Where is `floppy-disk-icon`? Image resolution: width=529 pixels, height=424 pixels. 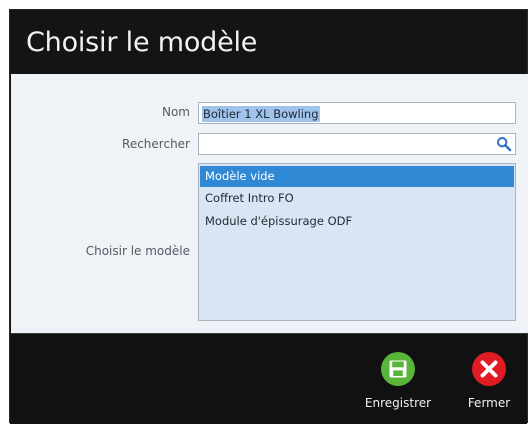
floppy-disk-icon is located at coordinates (398, 369).